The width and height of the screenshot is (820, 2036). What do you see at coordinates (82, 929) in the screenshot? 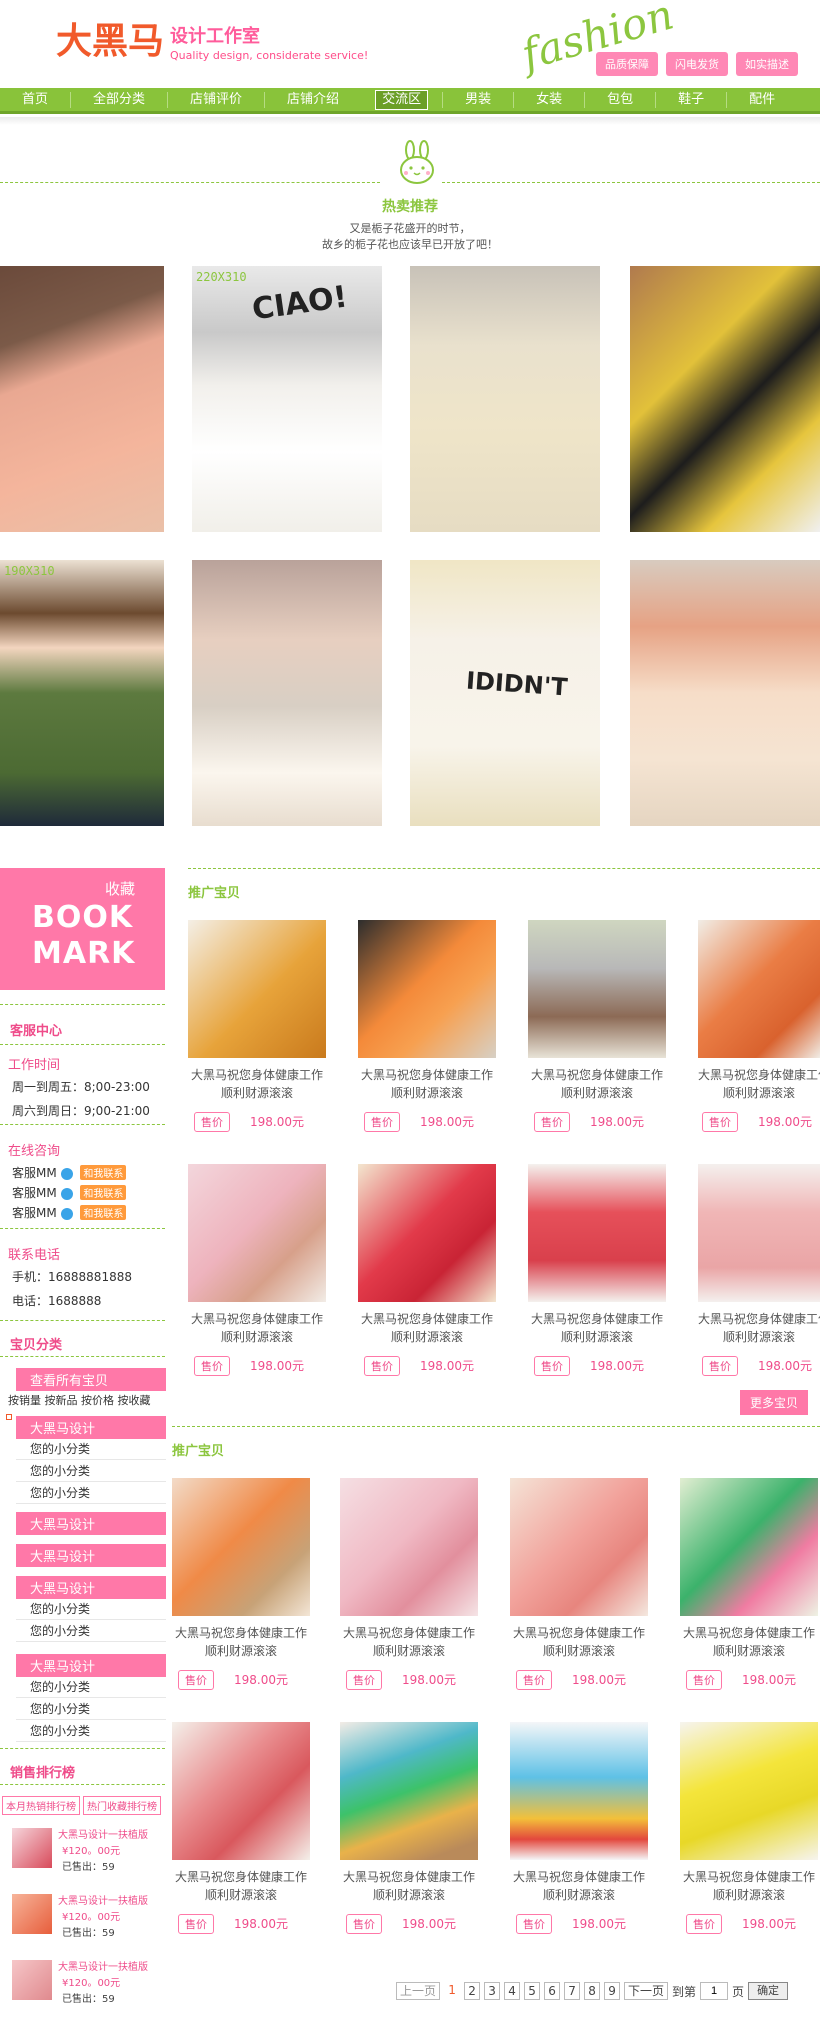
I see `bookmark-banner: 收藏 BOOK MARK` at bounding box center [82, 929].